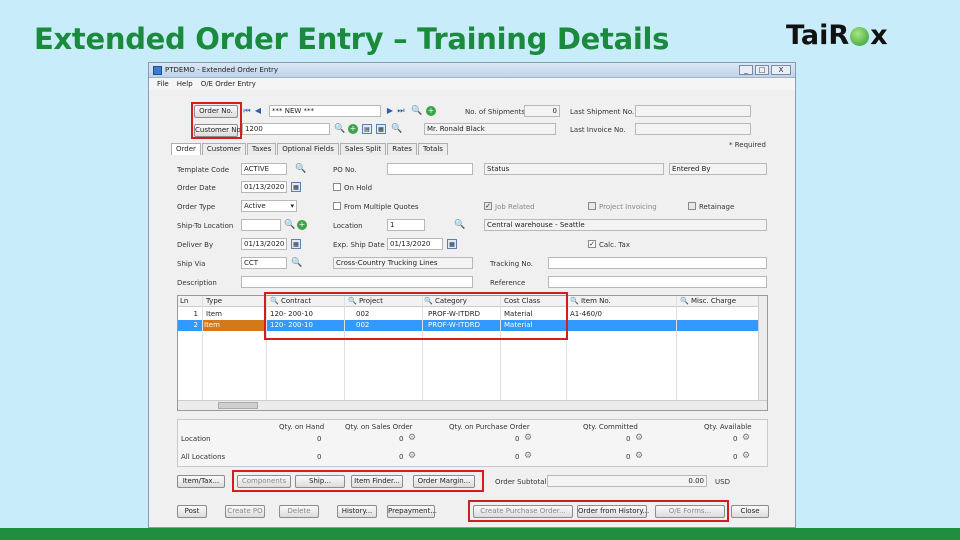 This screenshot has width=960, height=540. What do you see at coordinates (610, 427) in the screenshot?
I see `qty-committed-header: Qty. Committed` at bounding box center [610, 427].